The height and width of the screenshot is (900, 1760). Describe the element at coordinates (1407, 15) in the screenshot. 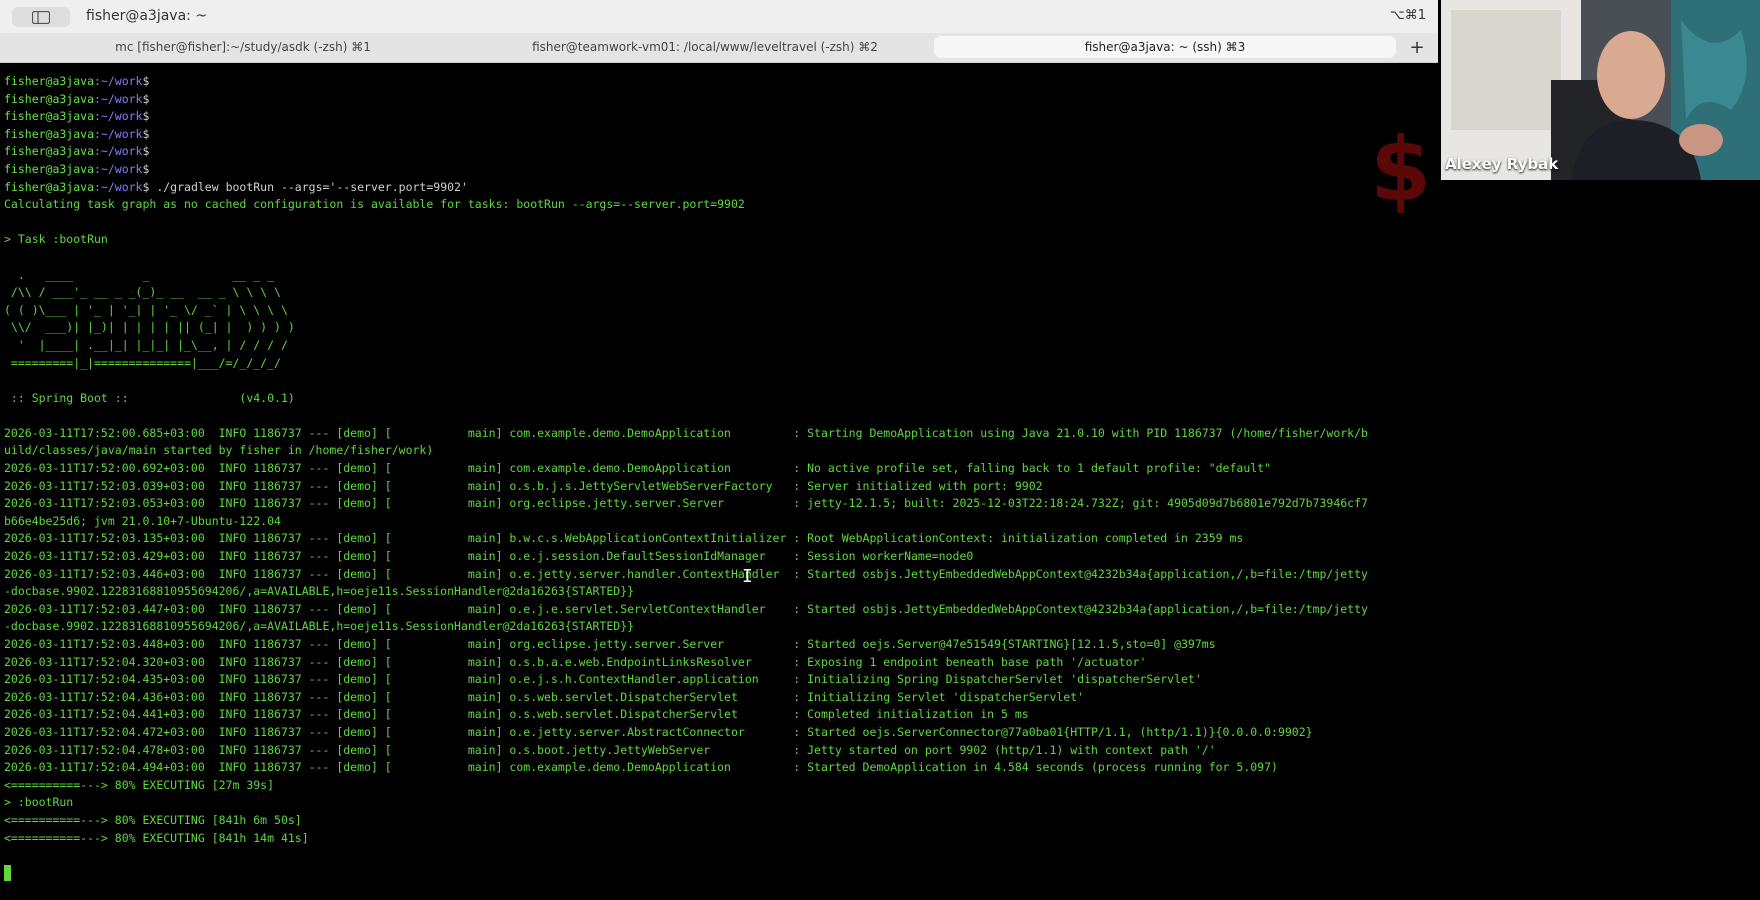

I see `window-shortcut: ⌥⌘1` at that location.